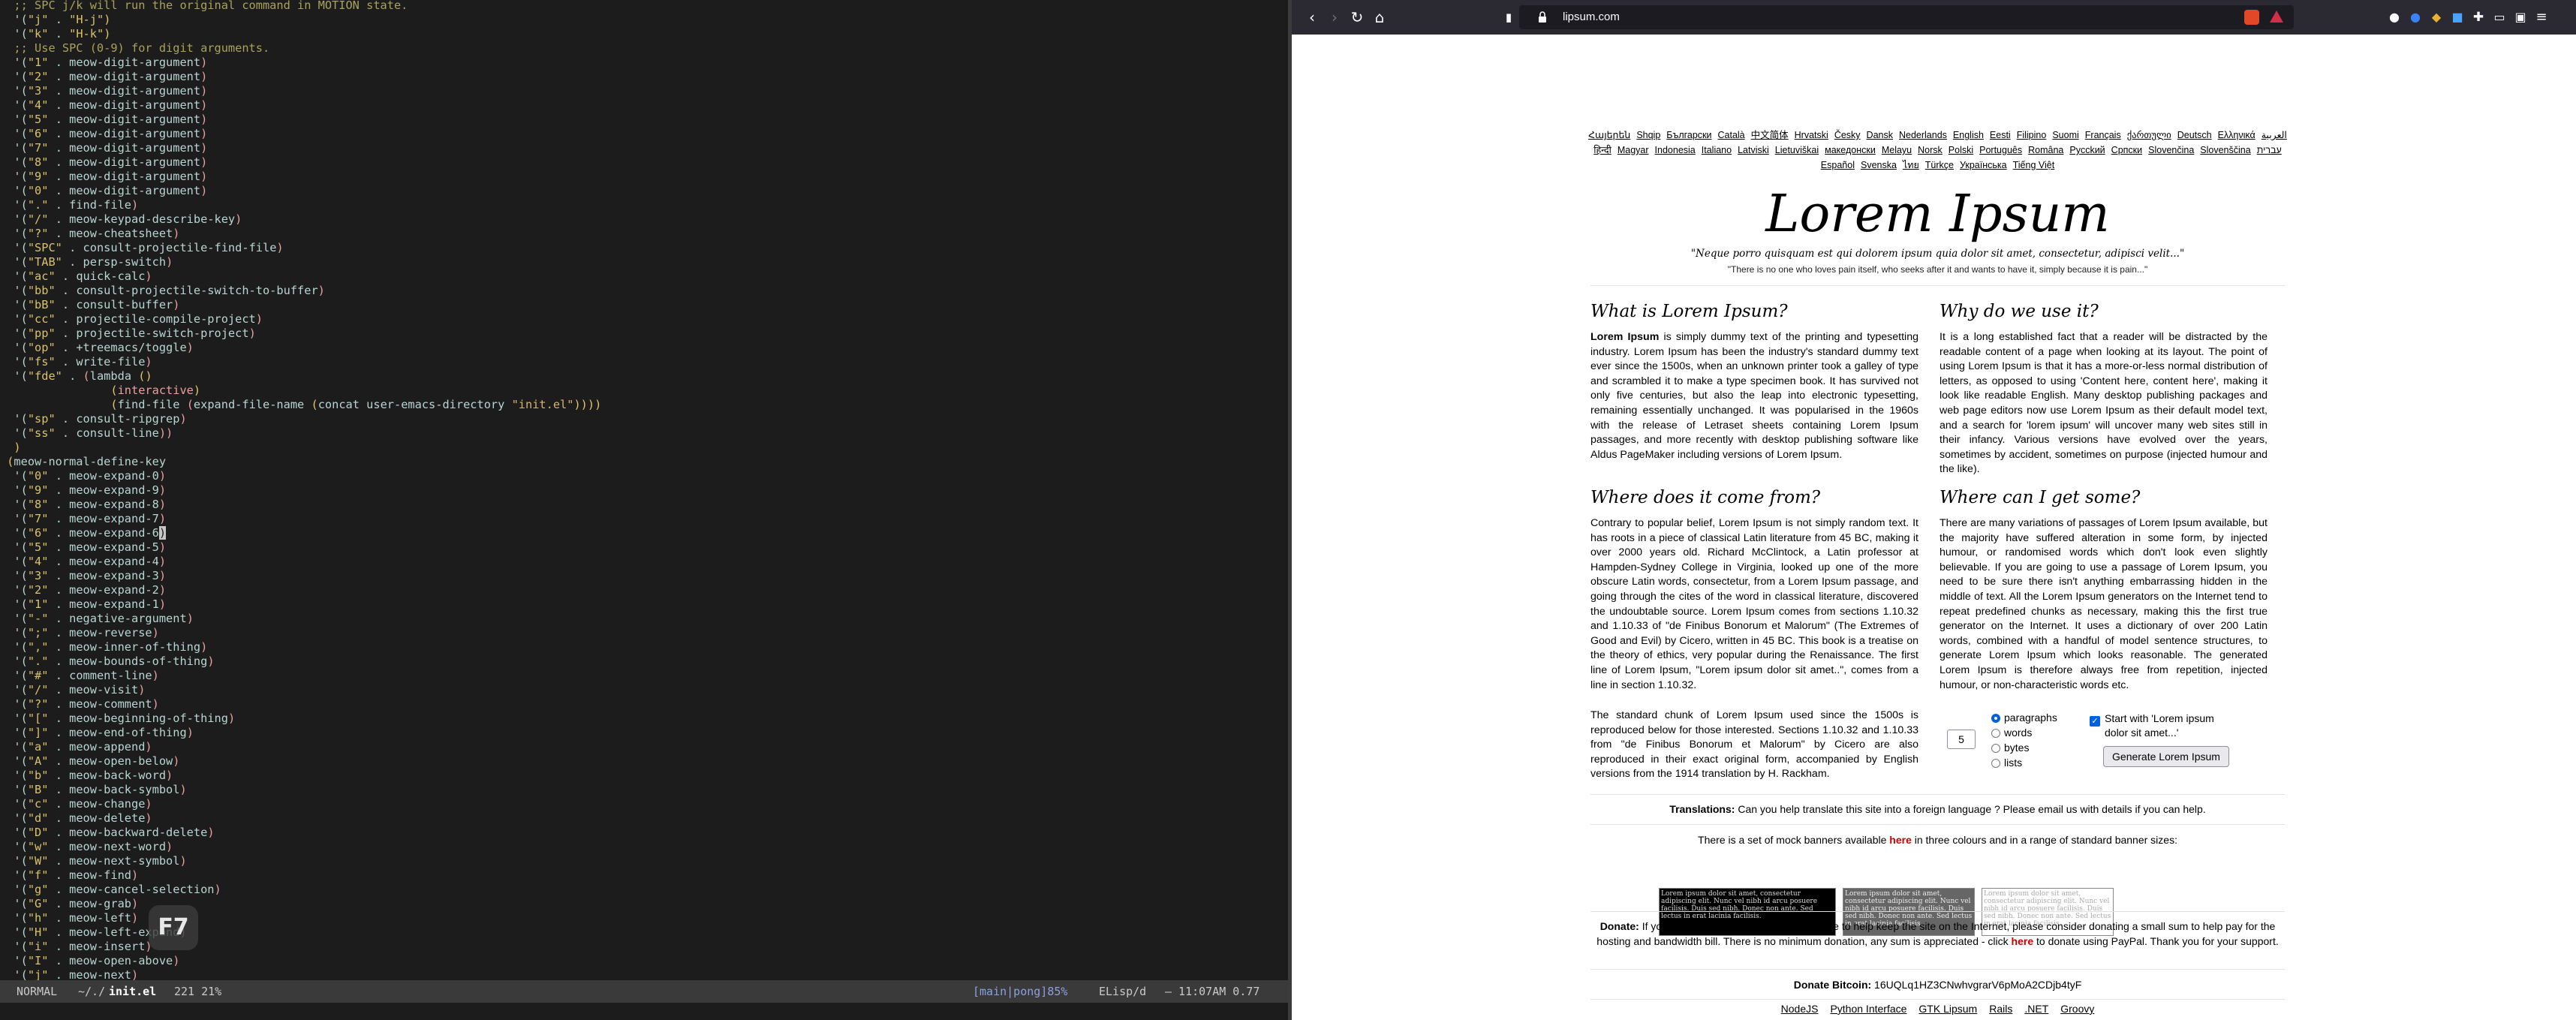 This screenshot has width=2576, height=1020. What do you see at coordinates (83, 576) in the screenshot?
I see `code-line: '("3" . meow-expand-3)` at bounding box center [83, 576].